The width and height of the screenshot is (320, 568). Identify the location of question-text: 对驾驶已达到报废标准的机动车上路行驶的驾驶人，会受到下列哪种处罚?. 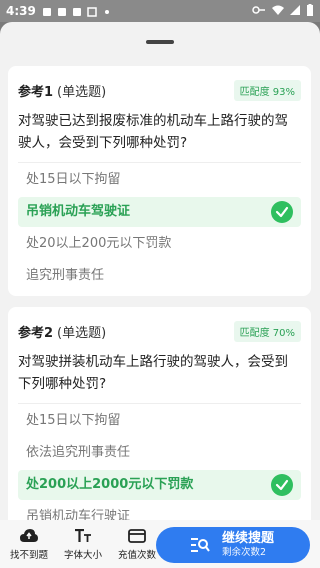
(153, 132).